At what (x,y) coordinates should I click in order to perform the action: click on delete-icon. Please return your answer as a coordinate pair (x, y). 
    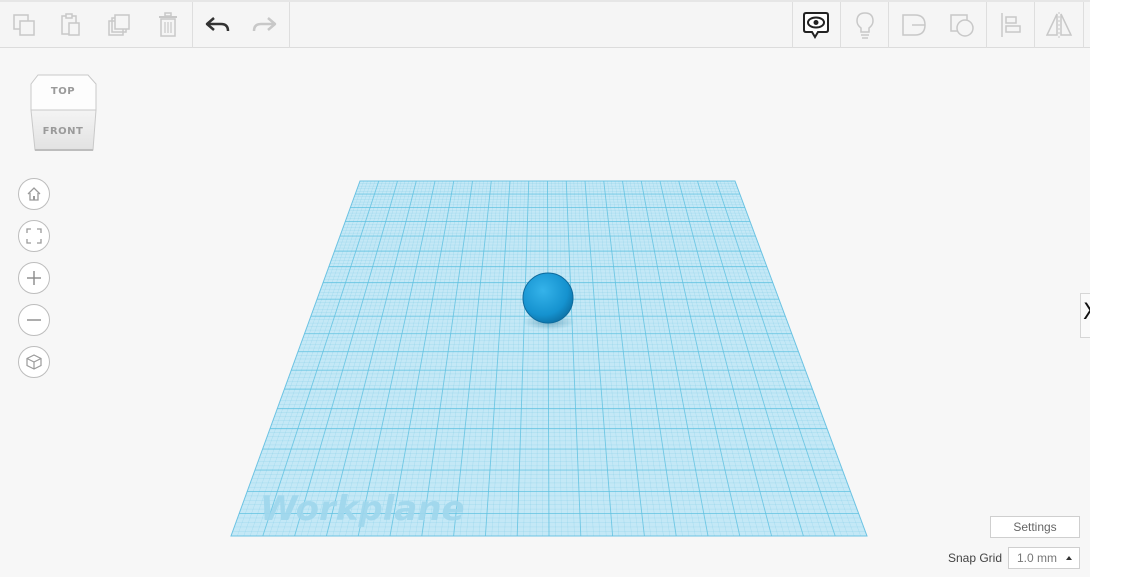
    Looking at the image, I should click on (168, 24).